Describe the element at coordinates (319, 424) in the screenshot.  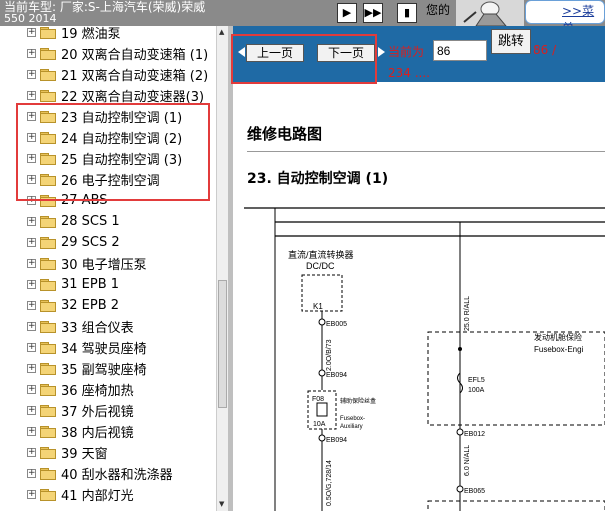
I see `f08-amp: 10A` at that location.